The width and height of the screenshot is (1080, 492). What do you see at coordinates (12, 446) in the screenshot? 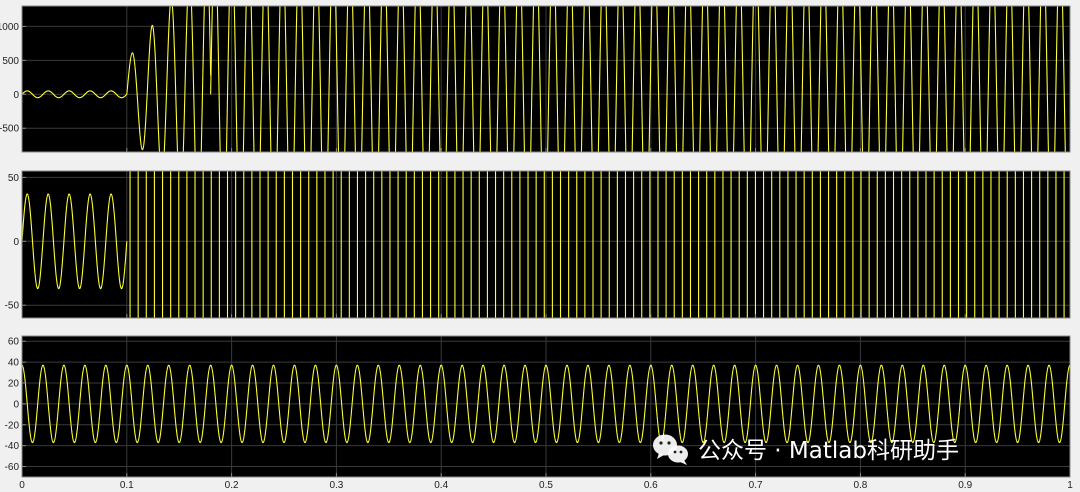
I see `y-tick-label: -40` at bounding box center [12, 446].